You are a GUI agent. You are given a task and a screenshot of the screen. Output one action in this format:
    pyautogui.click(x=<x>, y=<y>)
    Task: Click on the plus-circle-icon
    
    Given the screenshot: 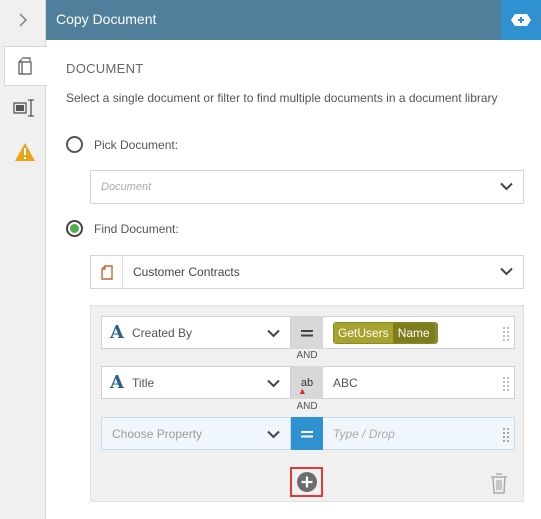 What is the action you would take?
    pyautogui.click(x=306, y=482)
    